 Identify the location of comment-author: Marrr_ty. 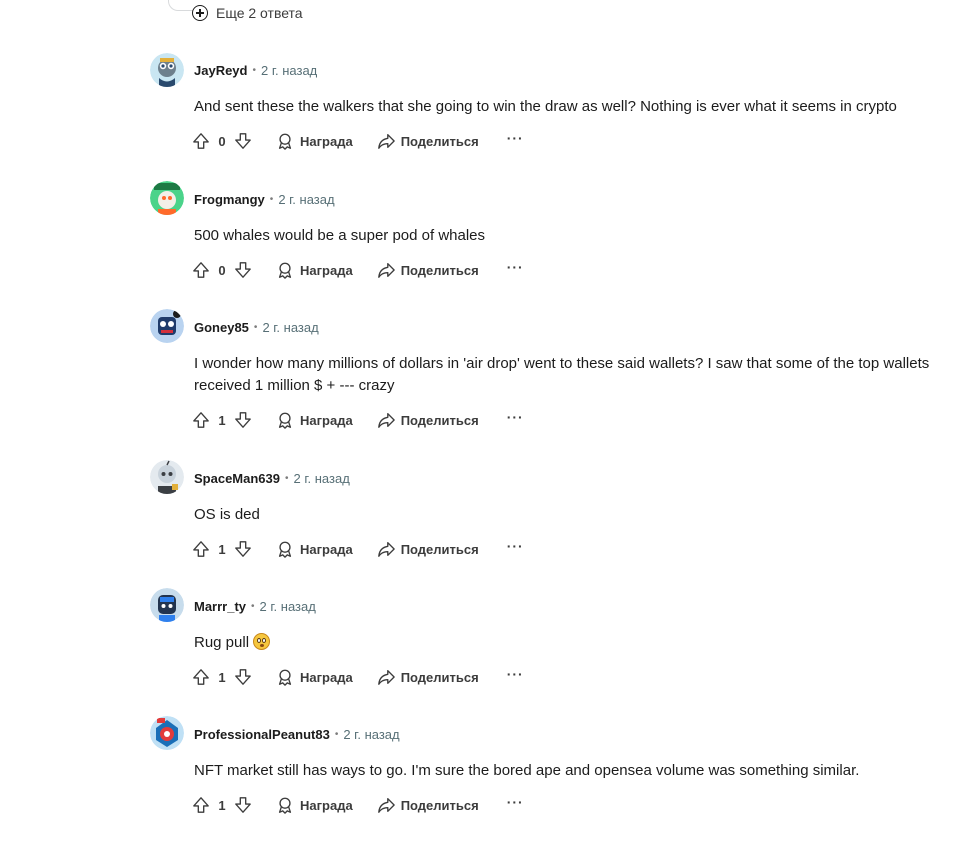
(220, 606).